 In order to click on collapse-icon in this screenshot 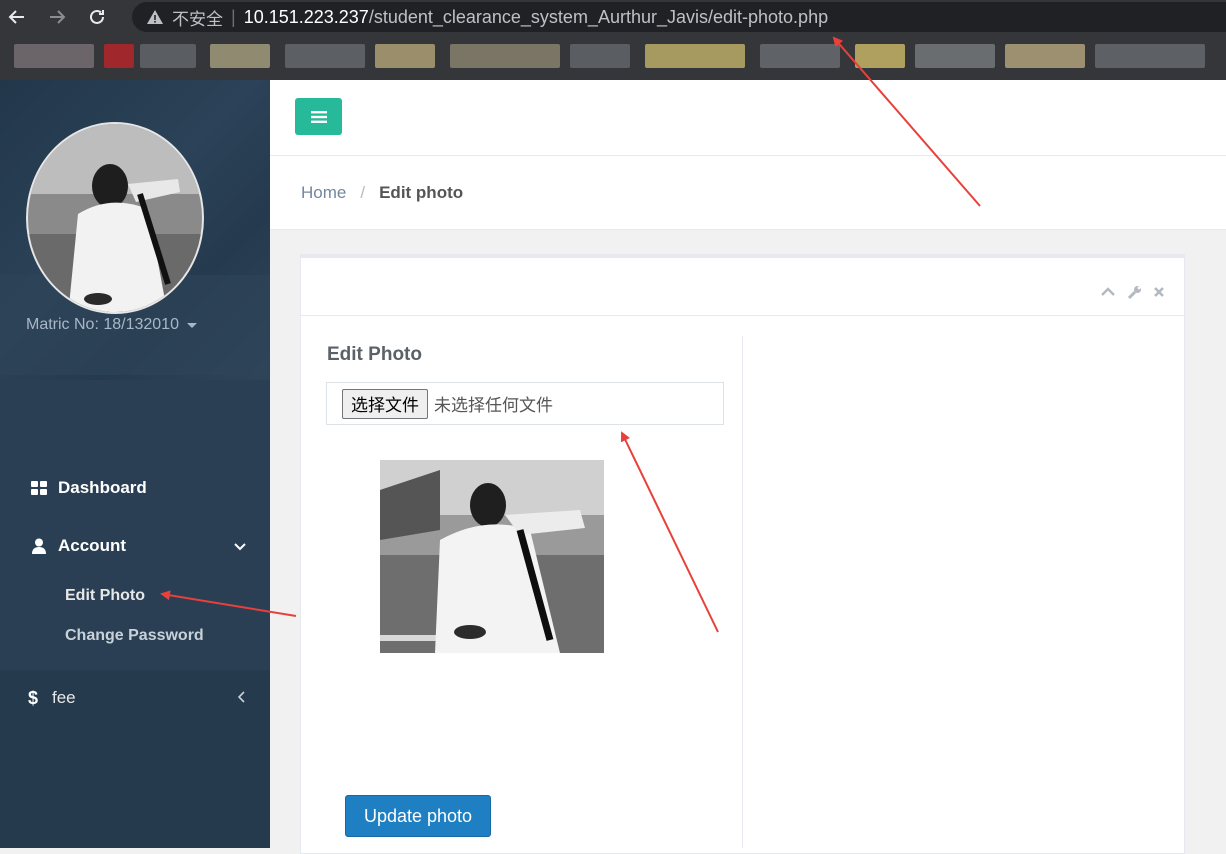, I will do `click(1108, 292)`.